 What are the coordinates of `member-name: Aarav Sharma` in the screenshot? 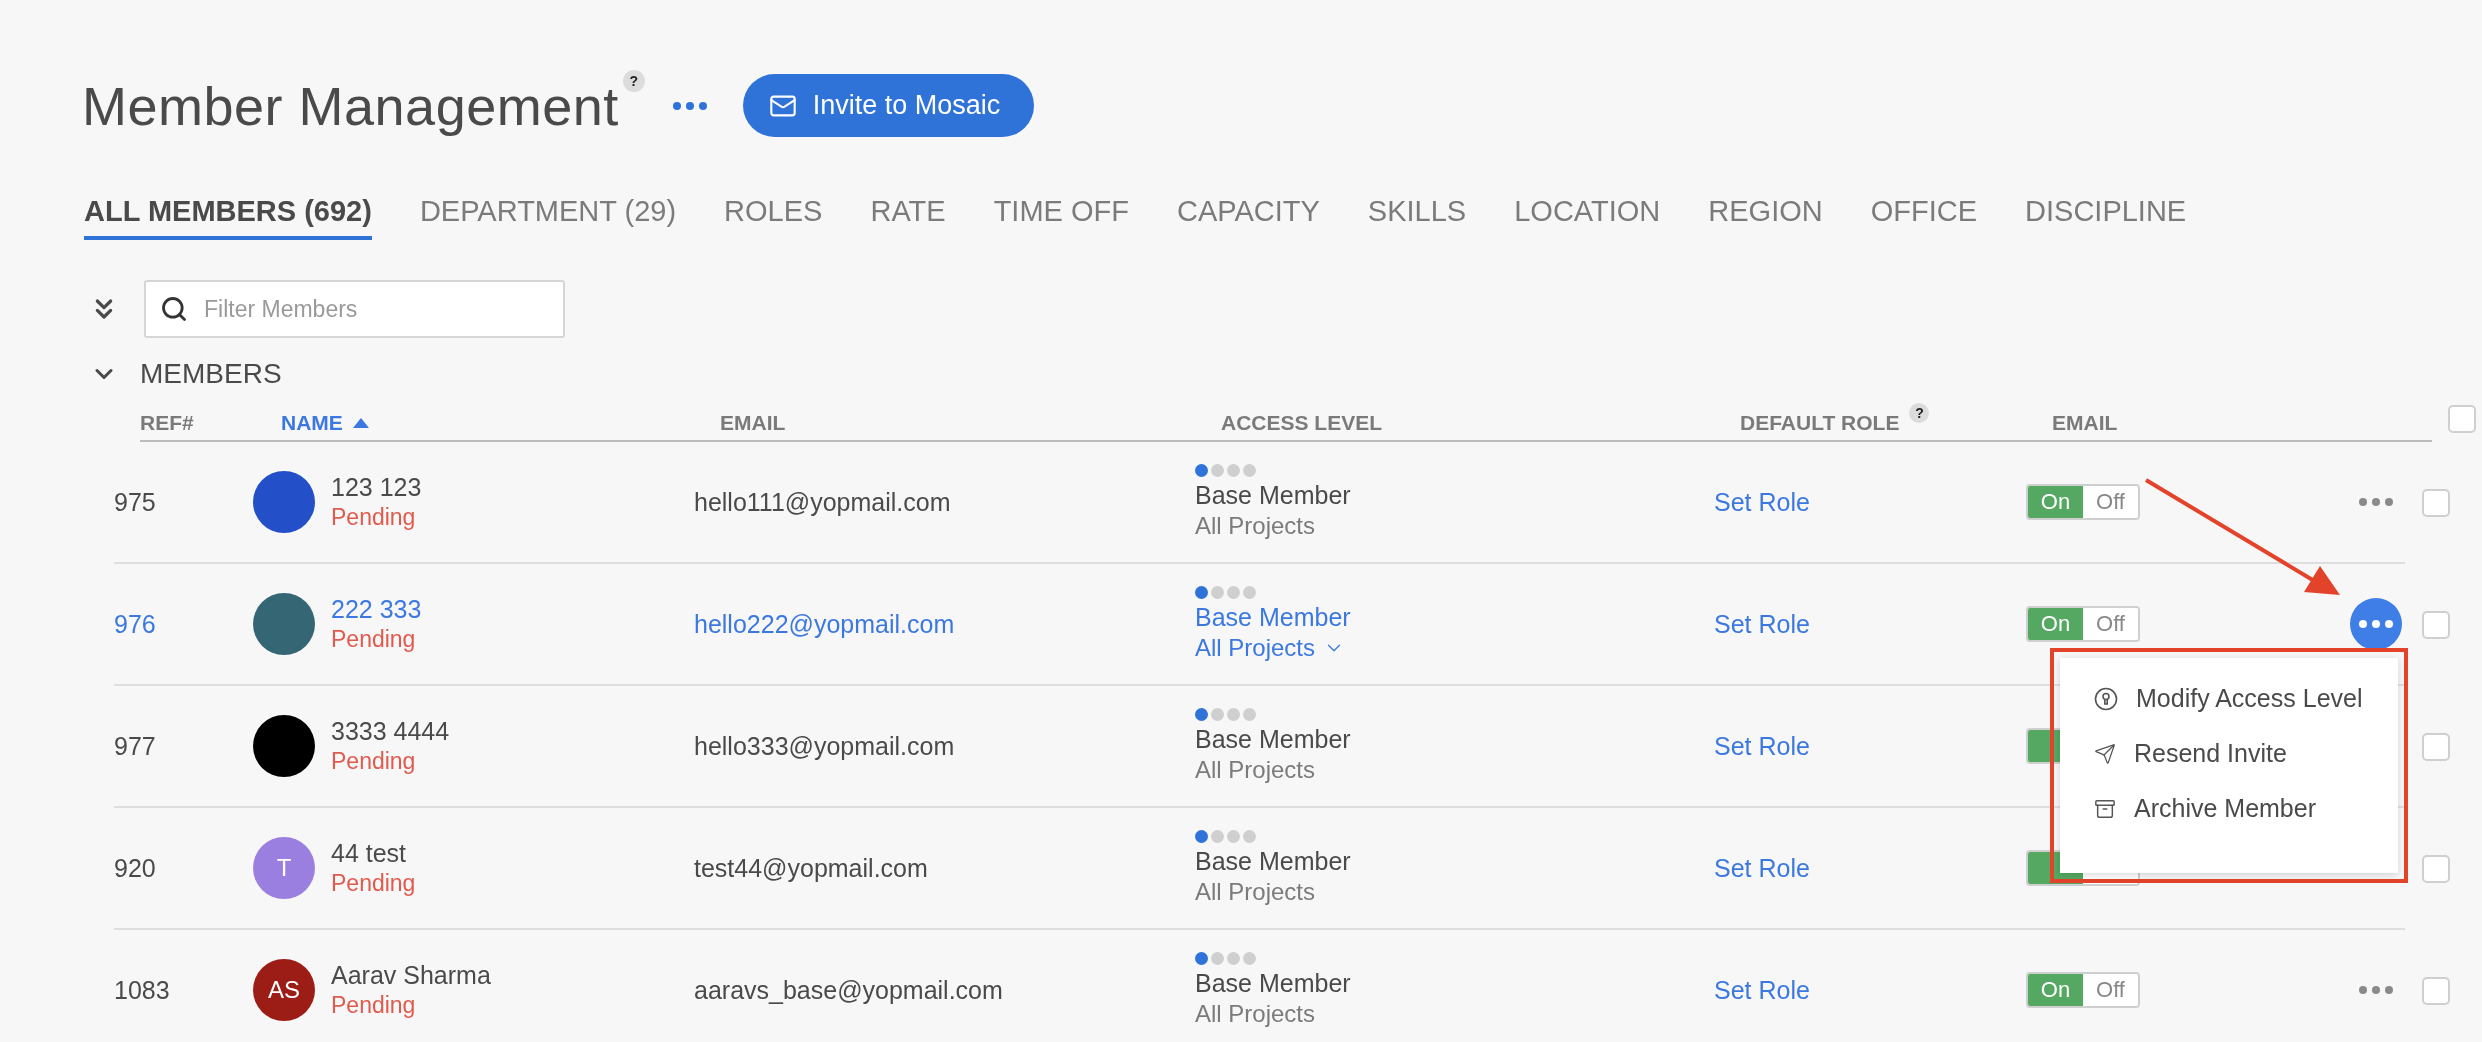 It's located at (411, 975).